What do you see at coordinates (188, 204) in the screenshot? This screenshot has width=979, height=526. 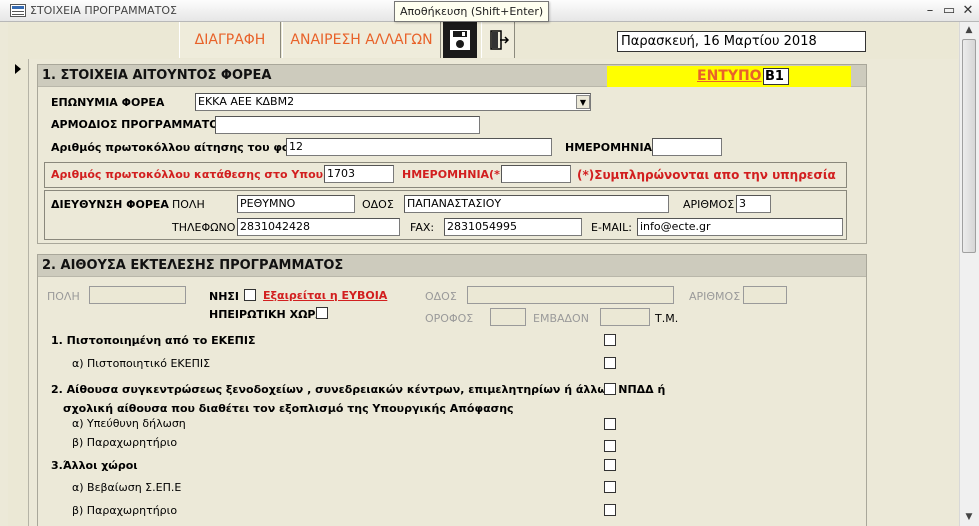 I see `poli-label: ΠΟΛΗ` at bounding box center [188, 204].